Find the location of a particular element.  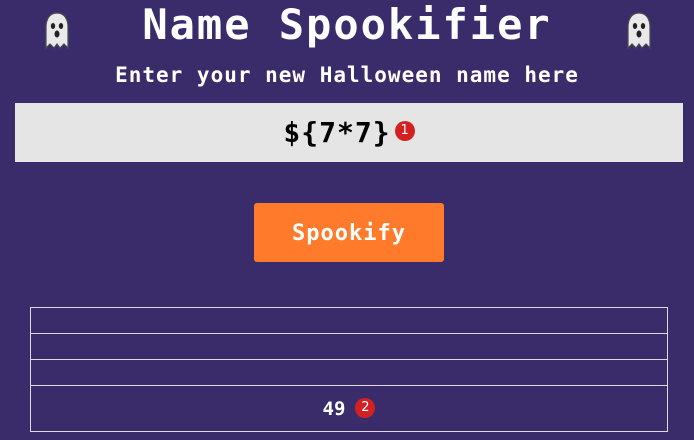

annotation-marker-1: 1 is located at coordinates (404, 130).